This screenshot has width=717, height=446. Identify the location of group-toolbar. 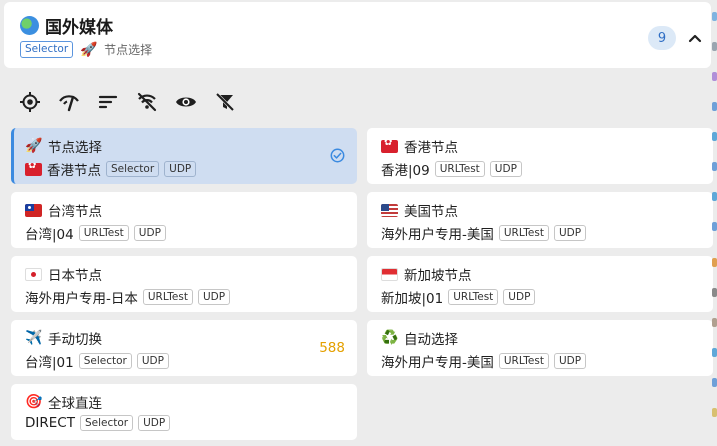
(127, 102).